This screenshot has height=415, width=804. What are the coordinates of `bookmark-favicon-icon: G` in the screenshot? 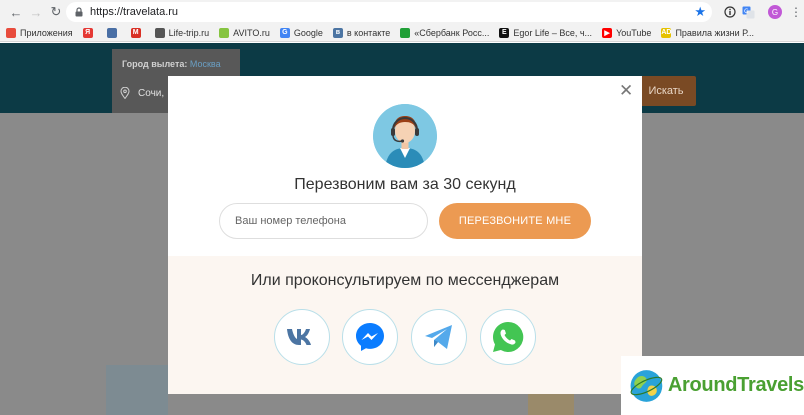 It's located at (284, 32).